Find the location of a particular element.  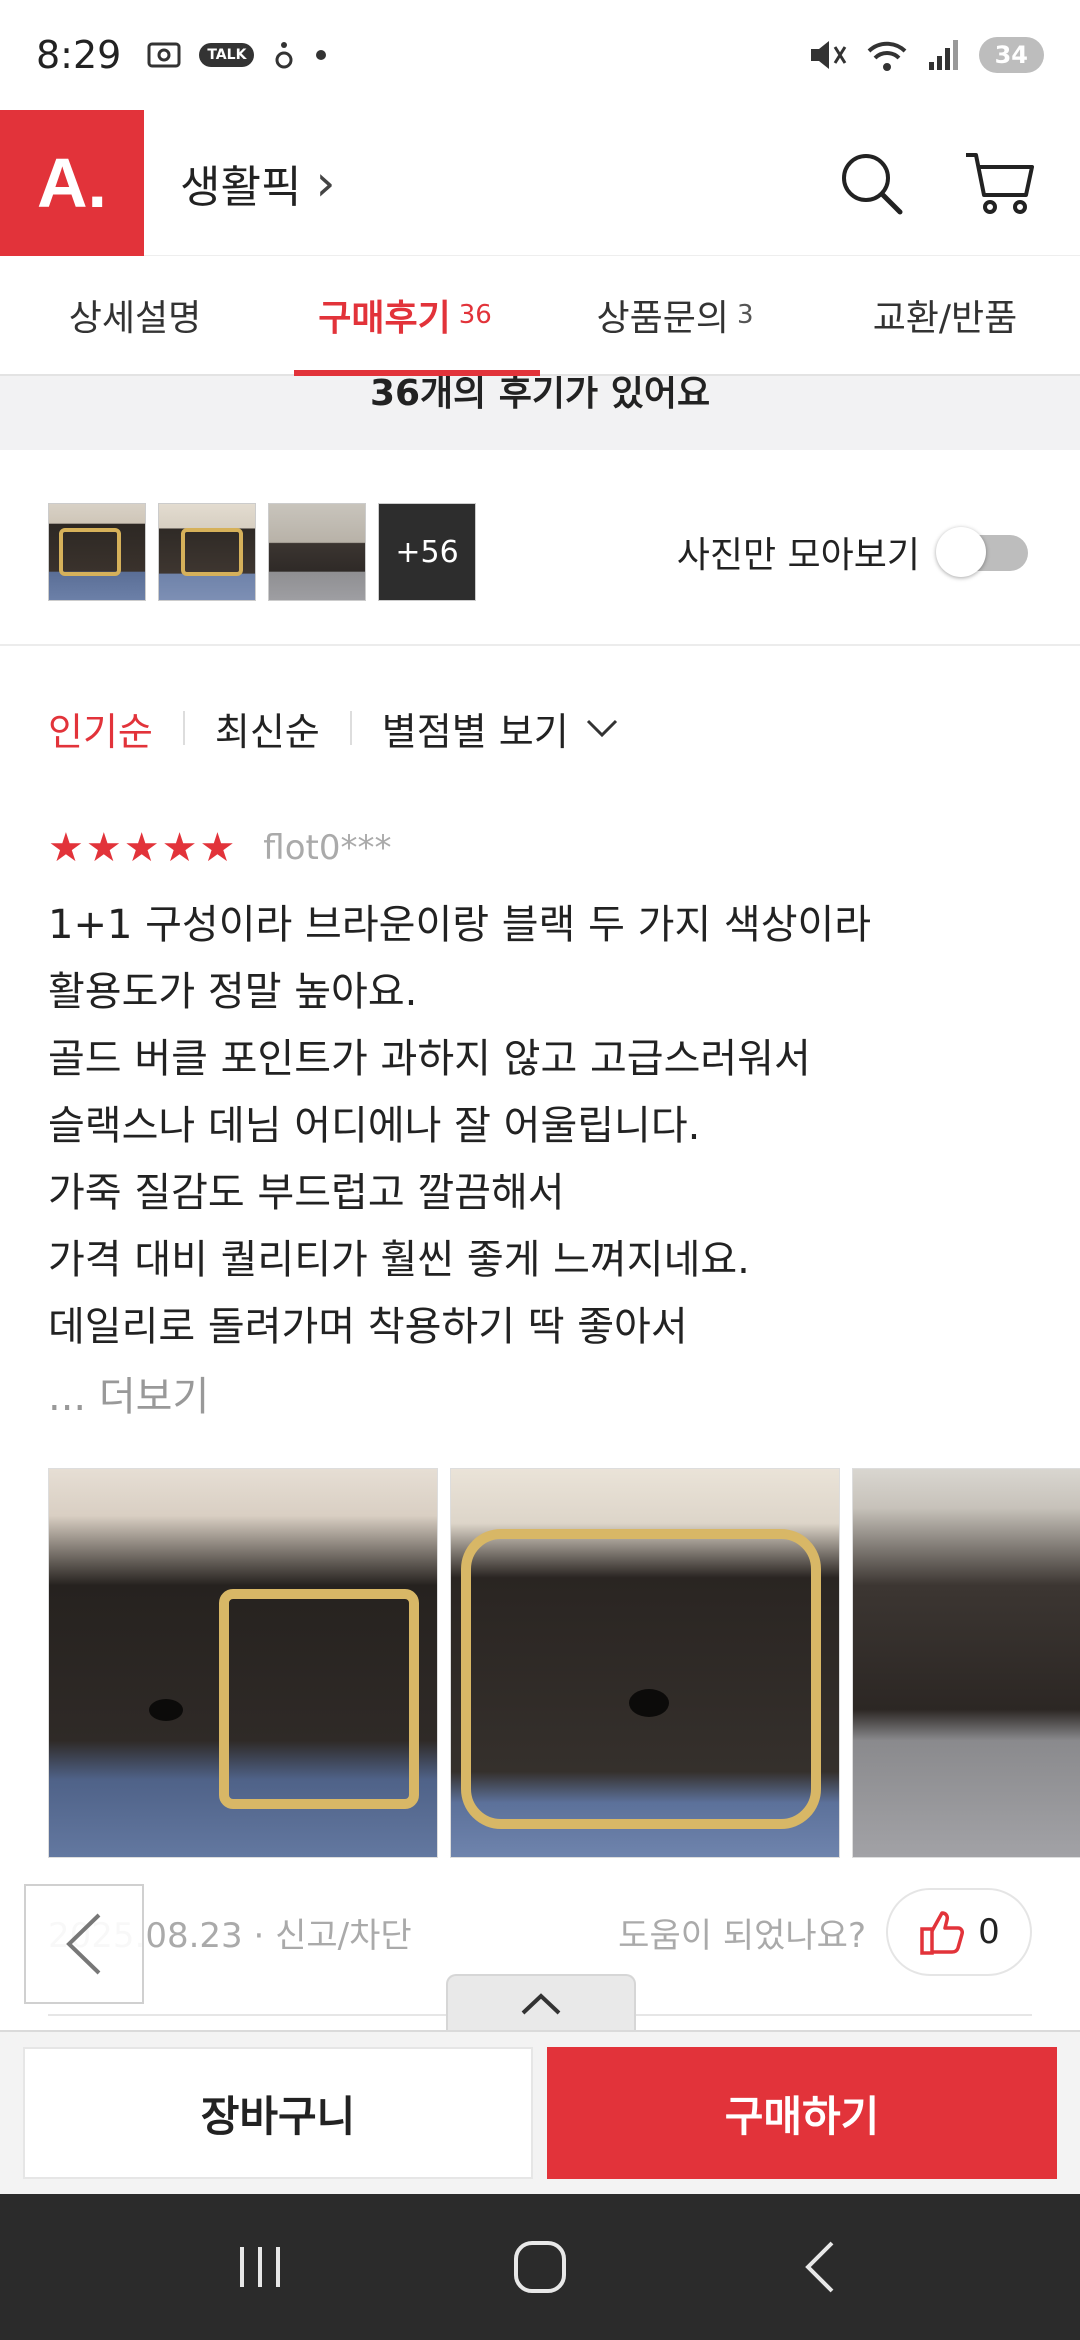

photo-only-toggle is located at coordinates (984, 552).